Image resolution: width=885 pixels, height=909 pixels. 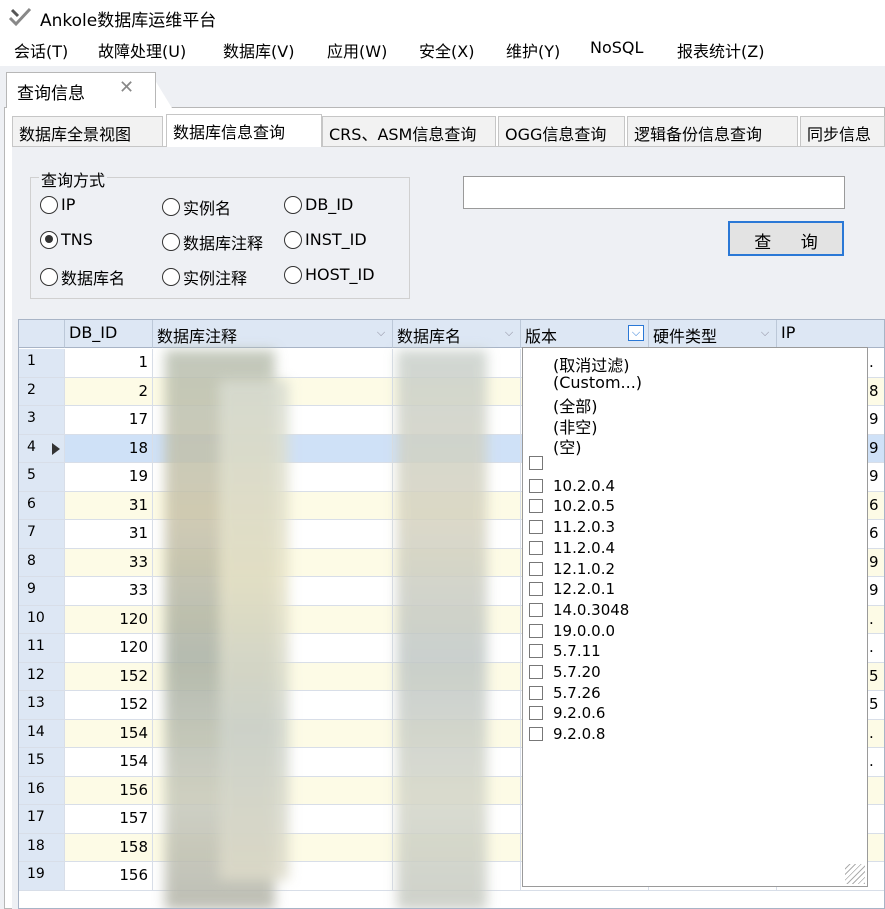 What do you see at coordinates (42, 648) in the screenshot?
I see `row-number: 11` at bounding box center [42, 648].